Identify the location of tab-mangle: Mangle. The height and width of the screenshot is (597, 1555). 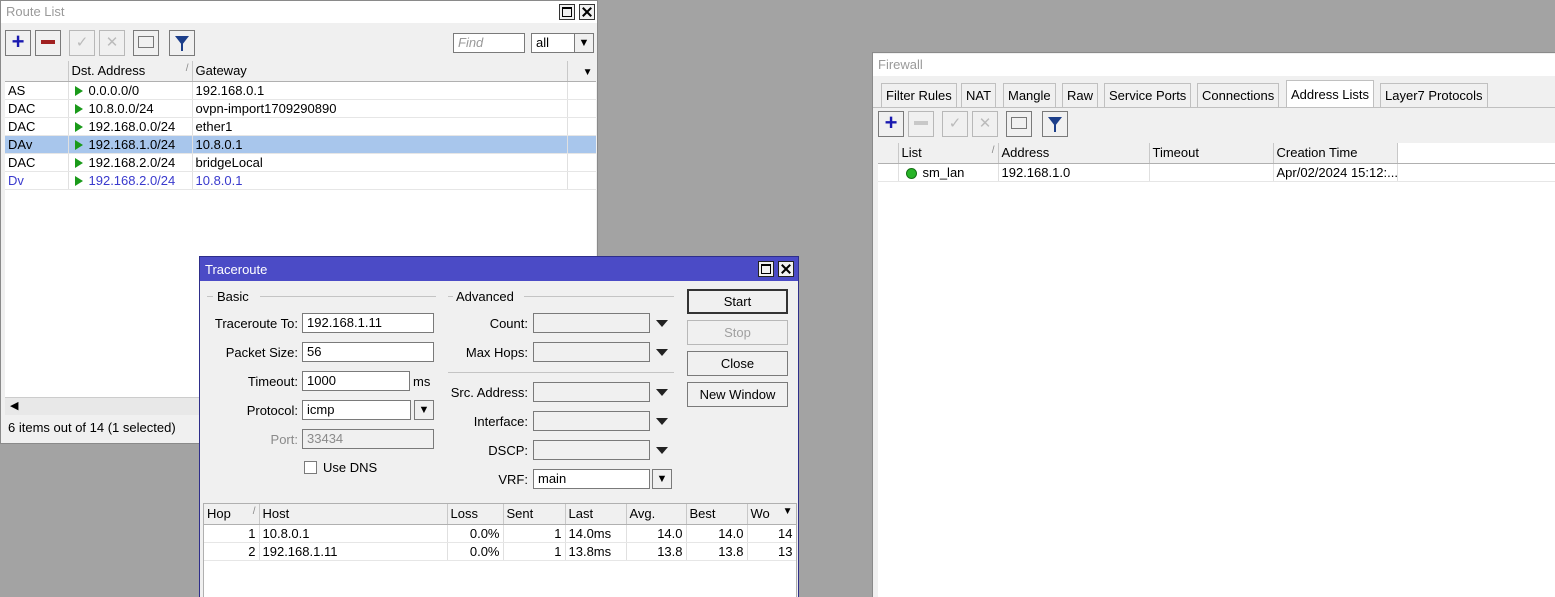
(1029, 95).